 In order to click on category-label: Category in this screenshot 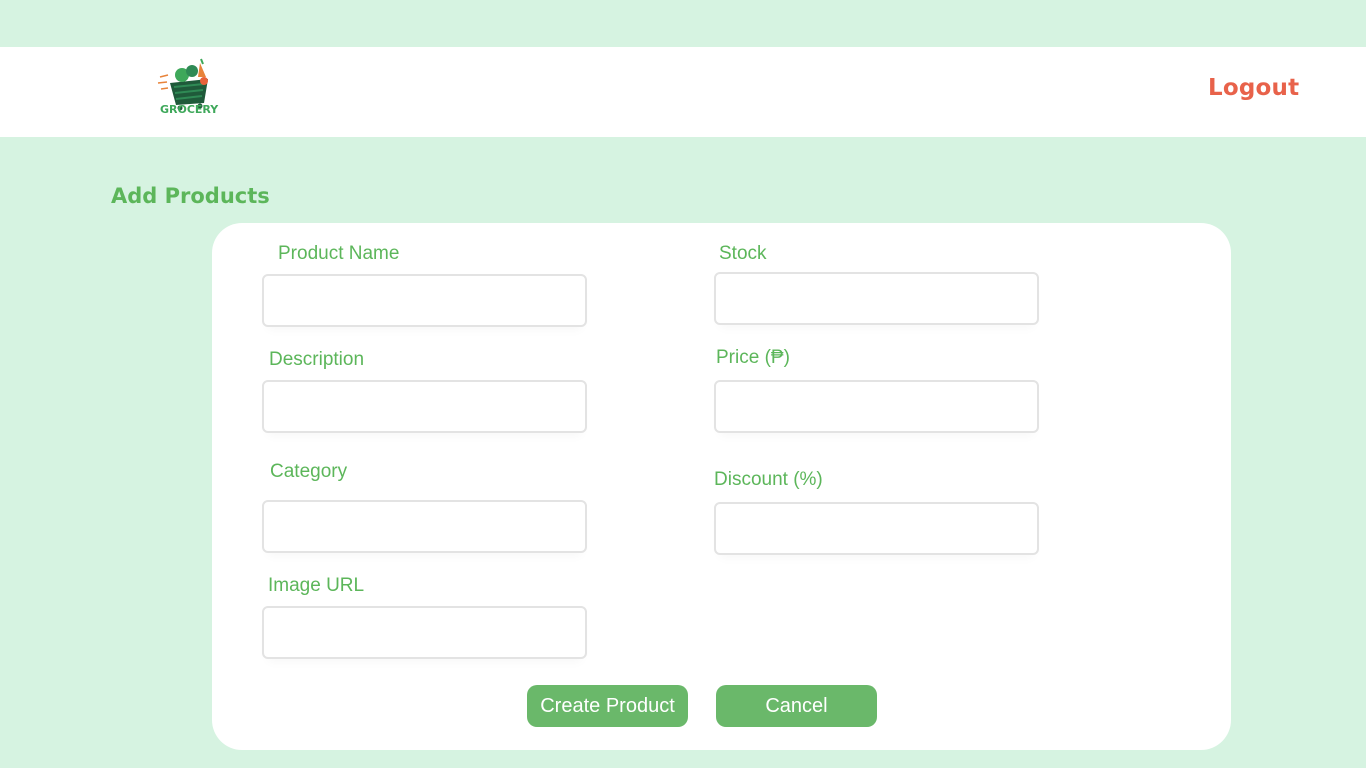, I will do `click(309, 471)`.